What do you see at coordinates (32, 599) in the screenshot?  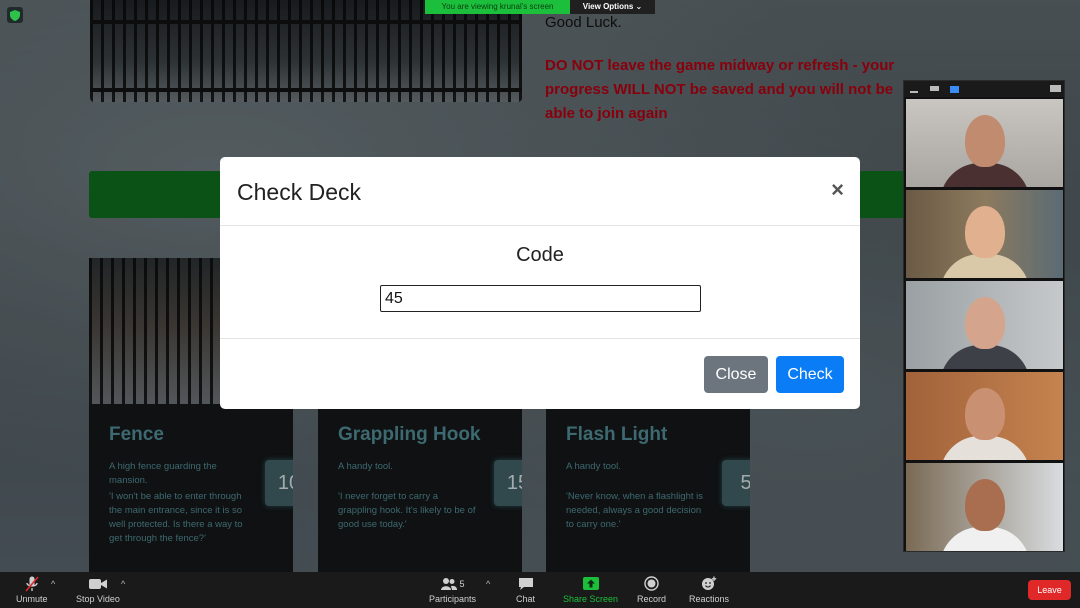 I see `unmute-label: Unmute` at bounding box center [32, 599].